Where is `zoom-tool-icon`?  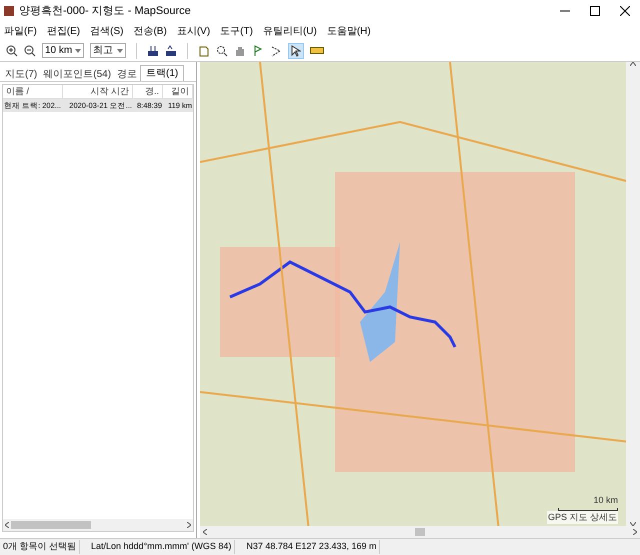
zoom-tool-icon is located at coordinates (222, 50).